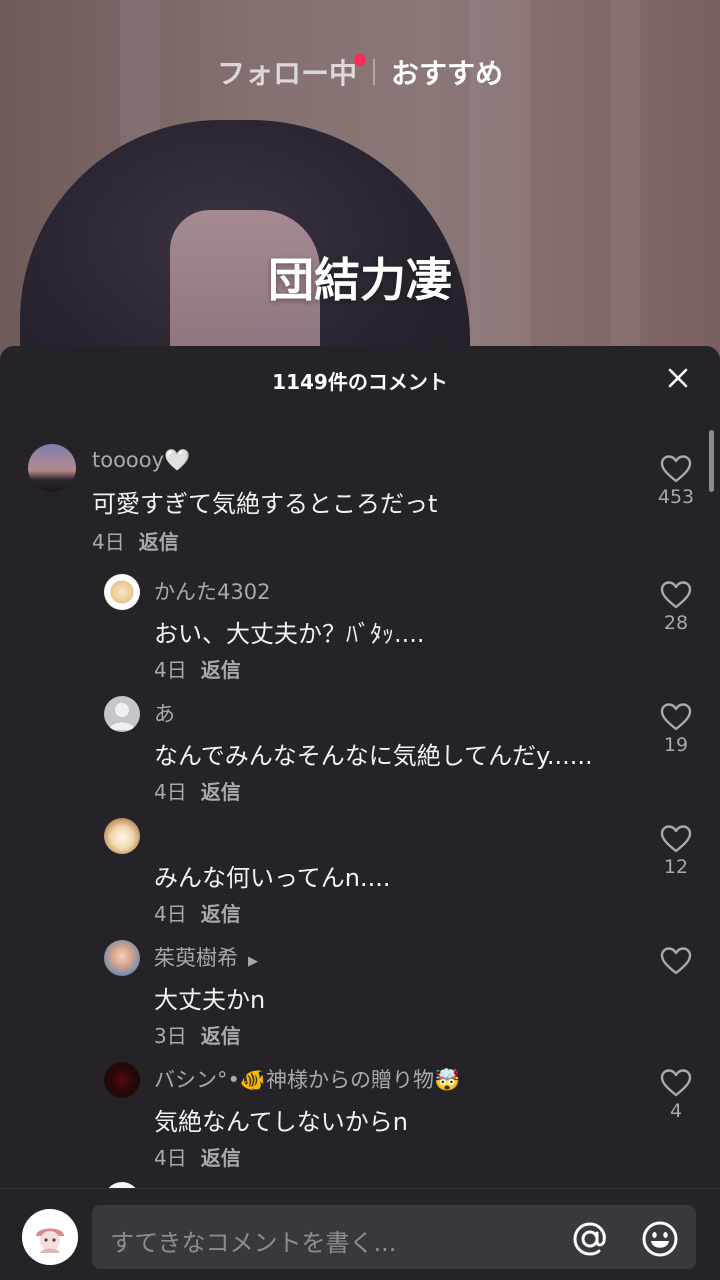 This screenshot has height=1280, width=720. I want to click on comment-reply-item: かんた4302 おい、大丈夫か？ﾊﾞﾀｯ.... 4日 返信 28, so click(360, 627).